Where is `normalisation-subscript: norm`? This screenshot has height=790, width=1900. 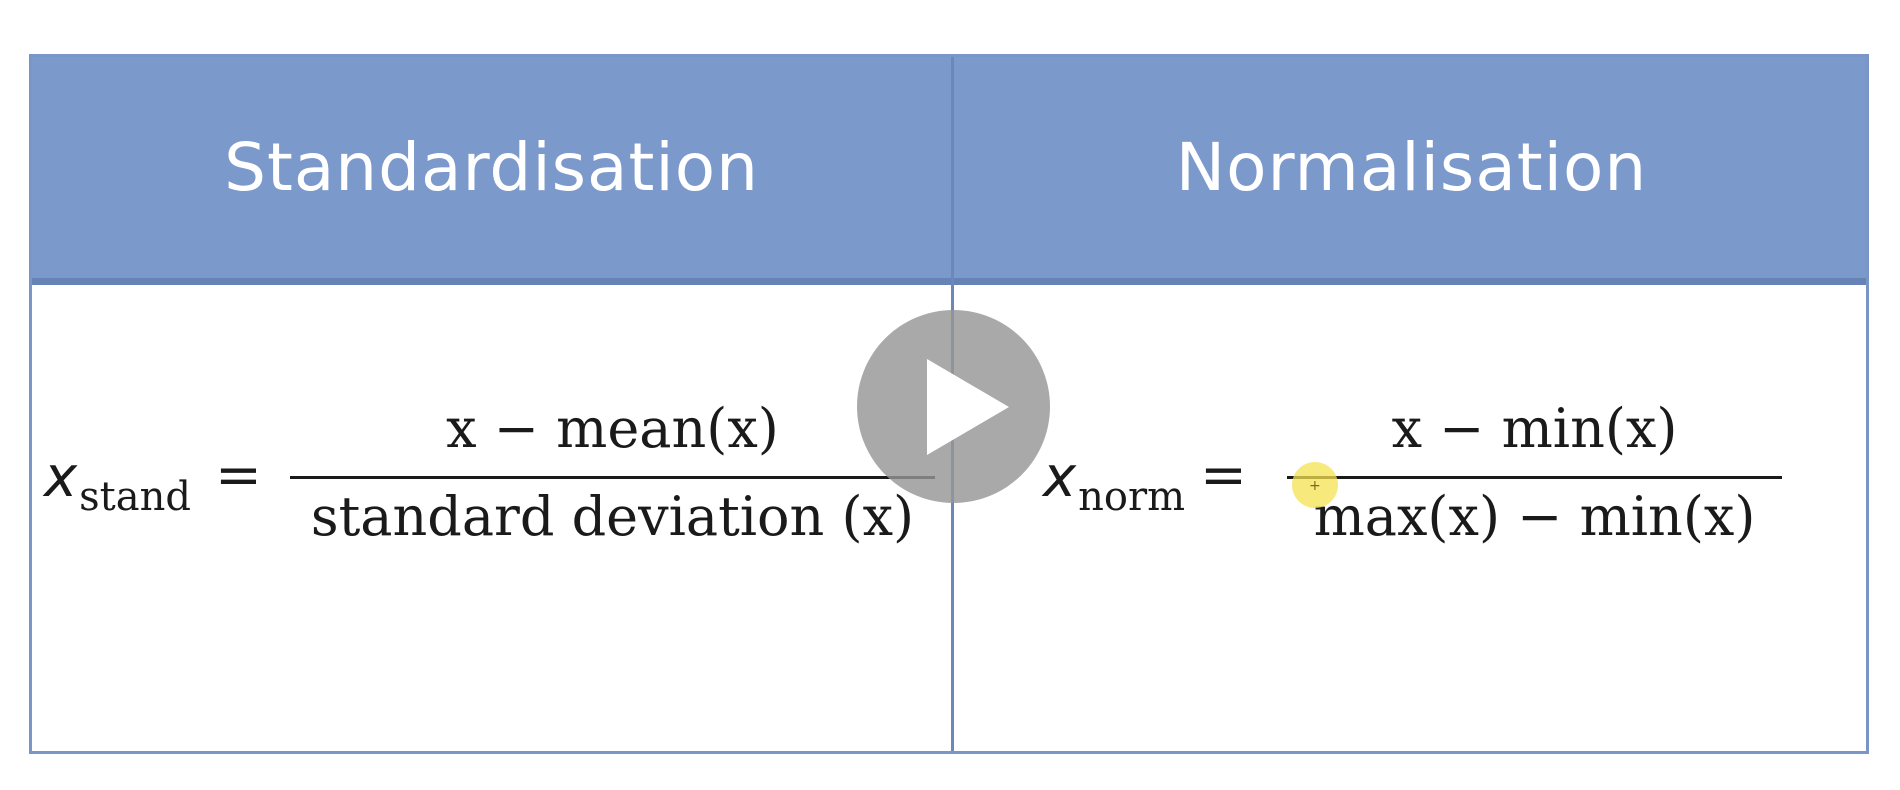 normalisation-subscript: norm is located at coordinates (1132, 497).